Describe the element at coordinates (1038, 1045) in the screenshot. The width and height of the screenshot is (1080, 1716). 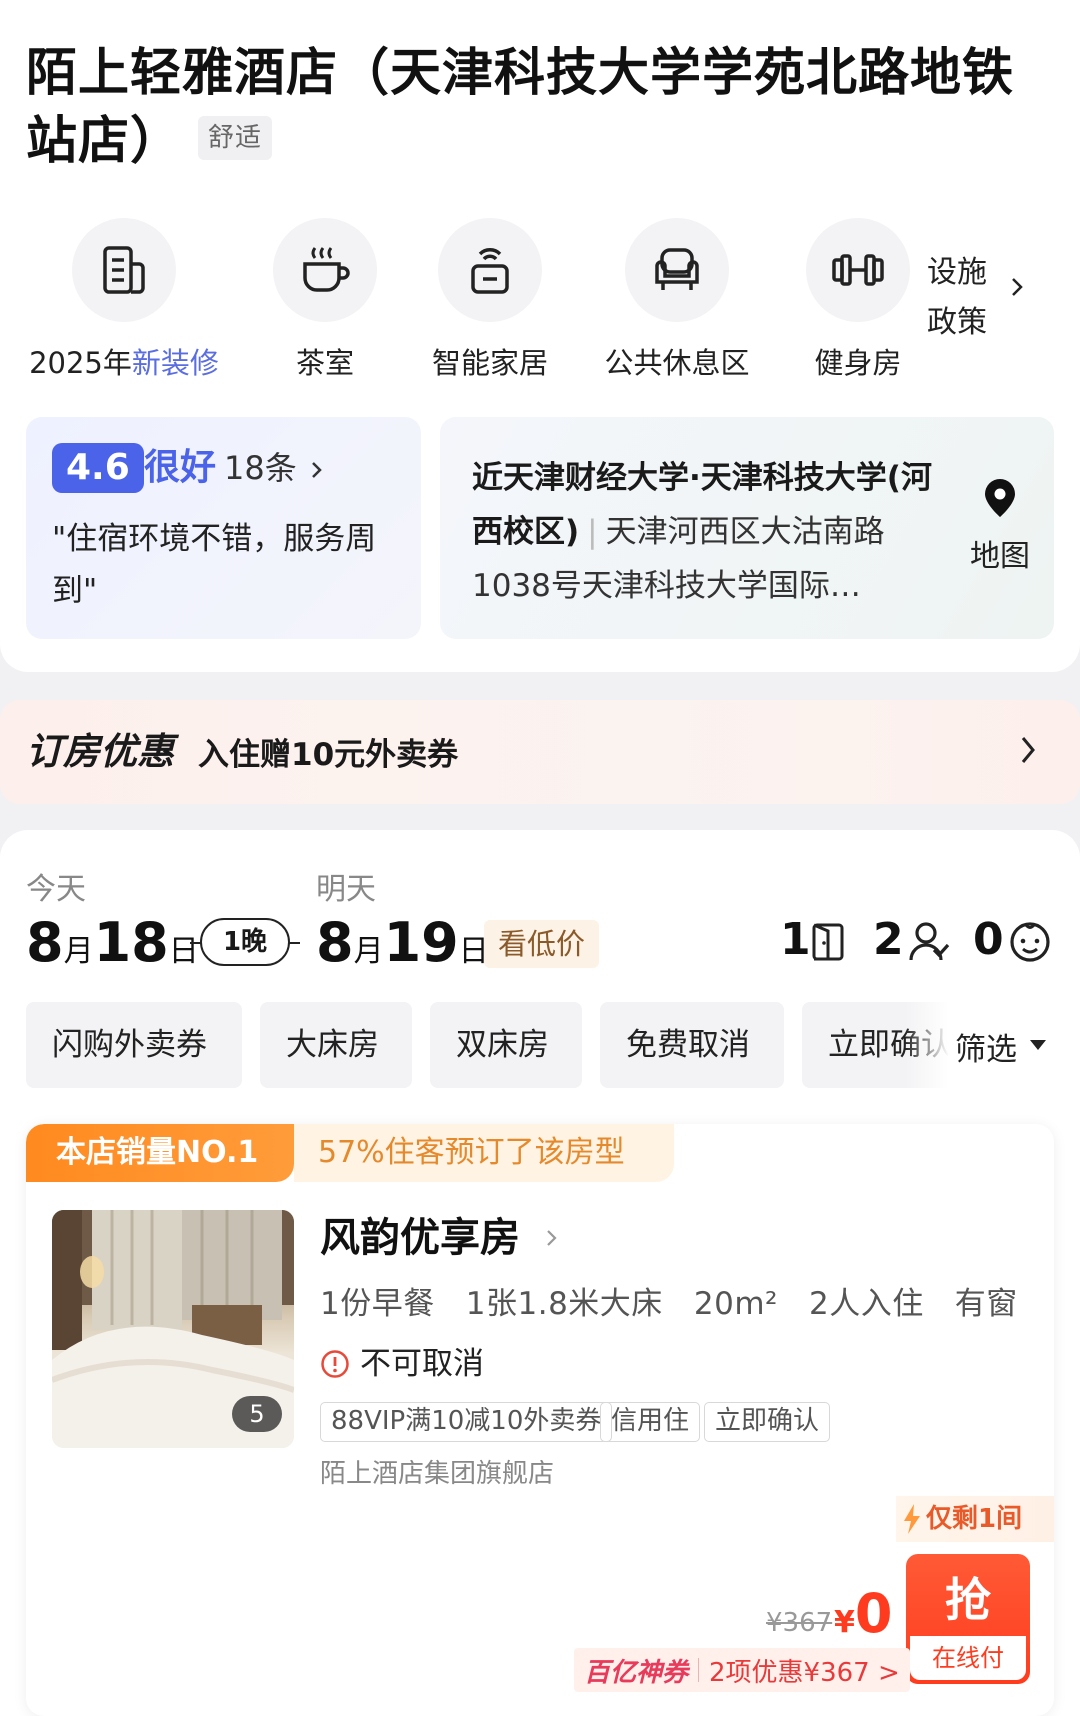
I see `caret-down-icon` at that location.